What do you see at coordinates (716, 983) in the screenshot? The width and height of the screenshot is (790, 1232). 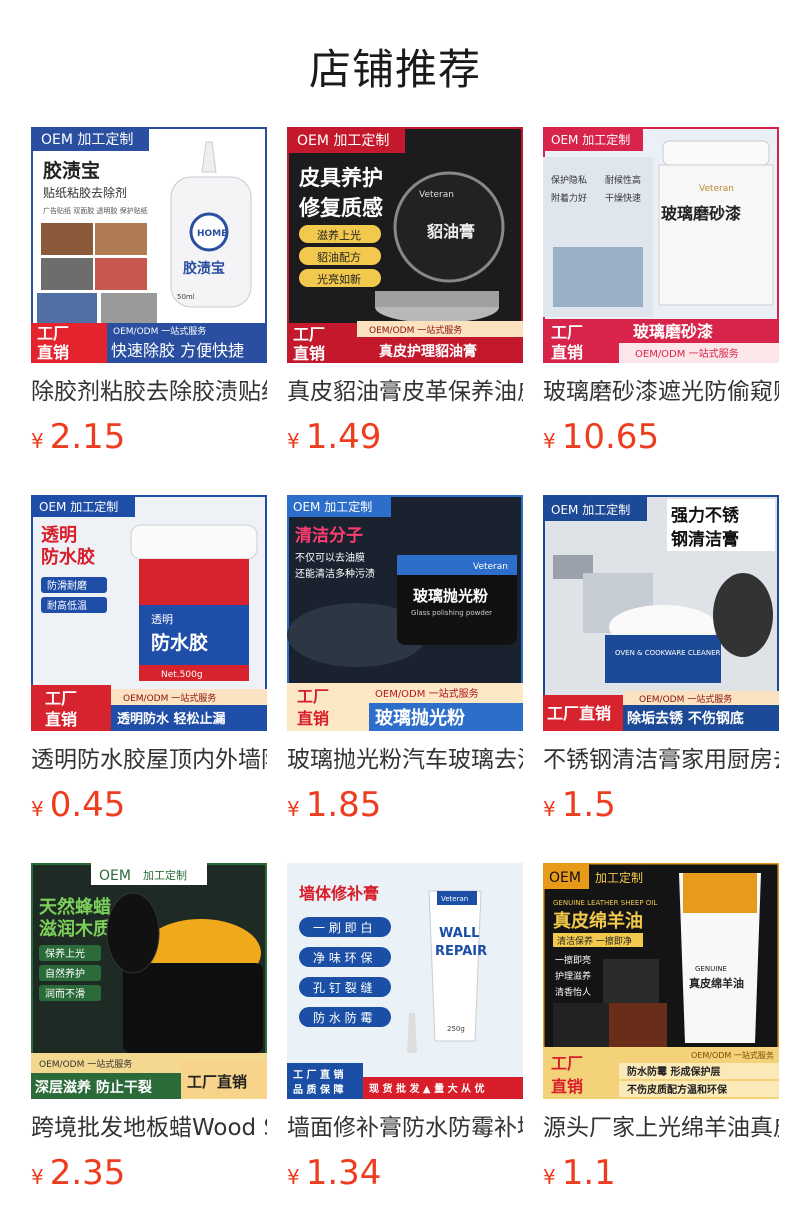 I see `svg-text: 真皮绵羊油` at bounding box center [716, 983].